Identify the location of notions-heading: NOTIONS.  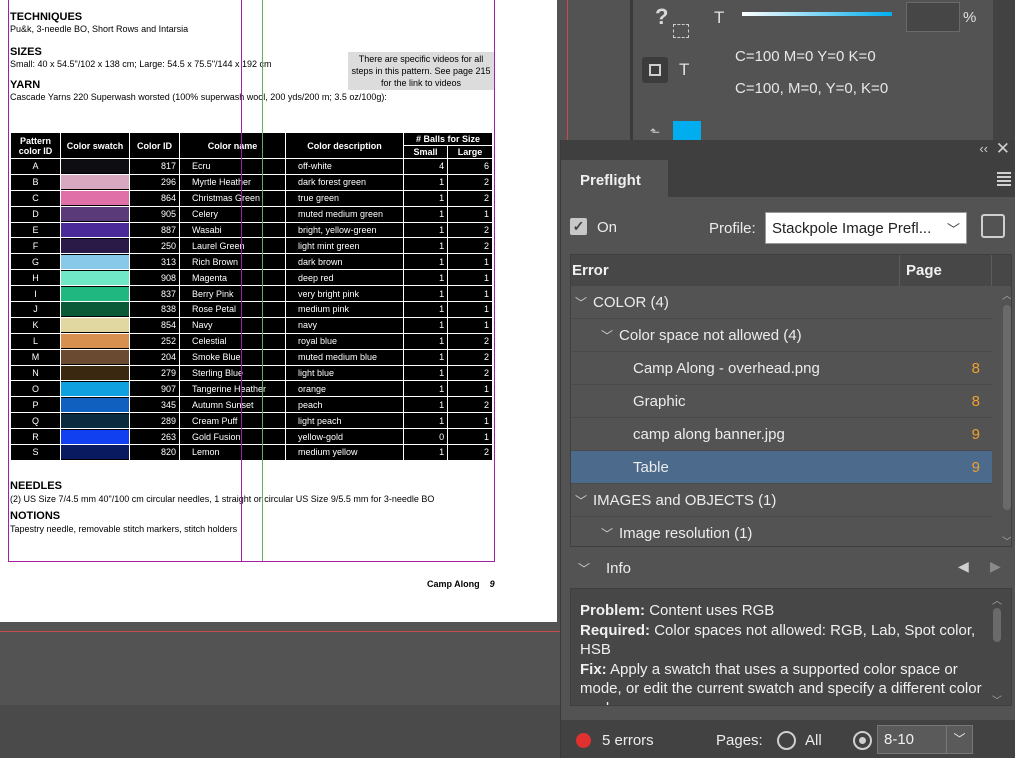
(35, 516).